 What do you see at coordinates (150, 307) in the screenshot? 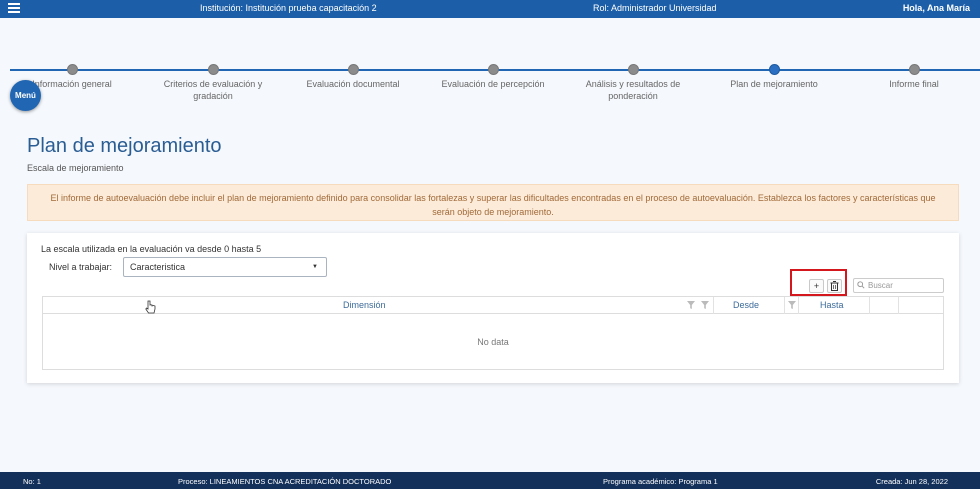
I see `mouse-cursor-icon` at bounding box center [150, 307].